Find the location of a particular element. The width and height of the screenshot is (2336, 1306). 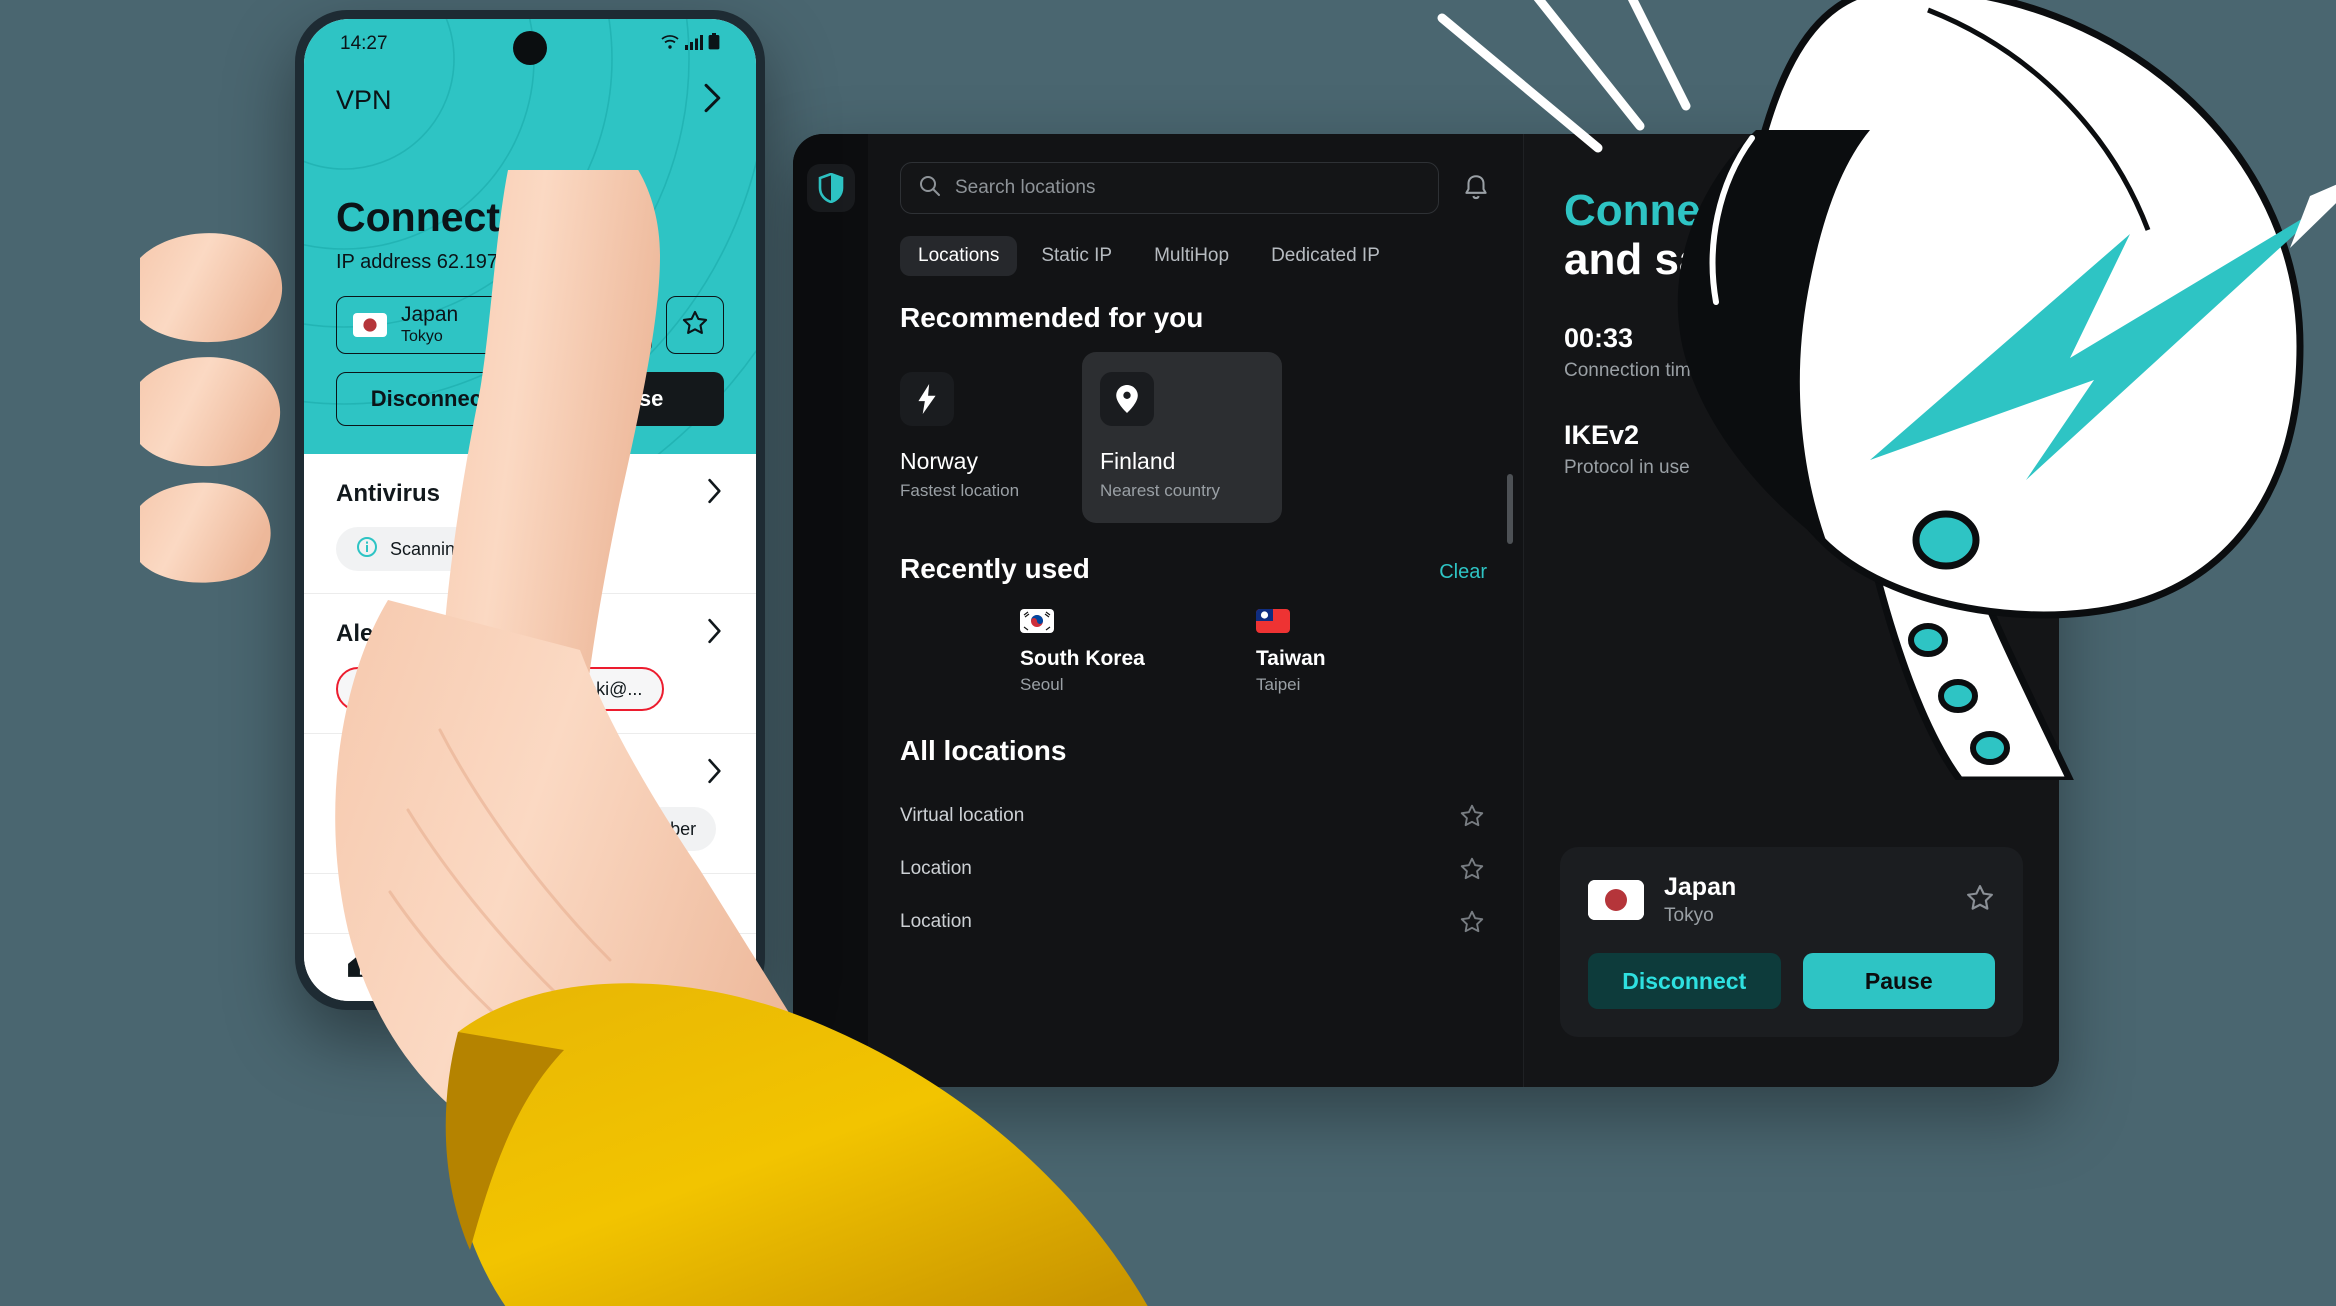

connection-card: Japan Tokyo Disconnect Pause is located at coordinates (1791, 942).